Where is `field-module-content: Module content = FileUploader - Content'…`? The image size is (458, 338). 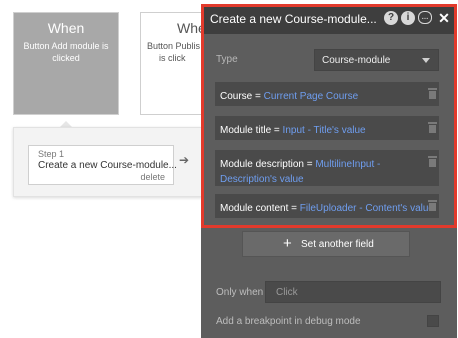
field-module-content: Module content = FileUploader - Content'… is located at coordinates (327, 206).